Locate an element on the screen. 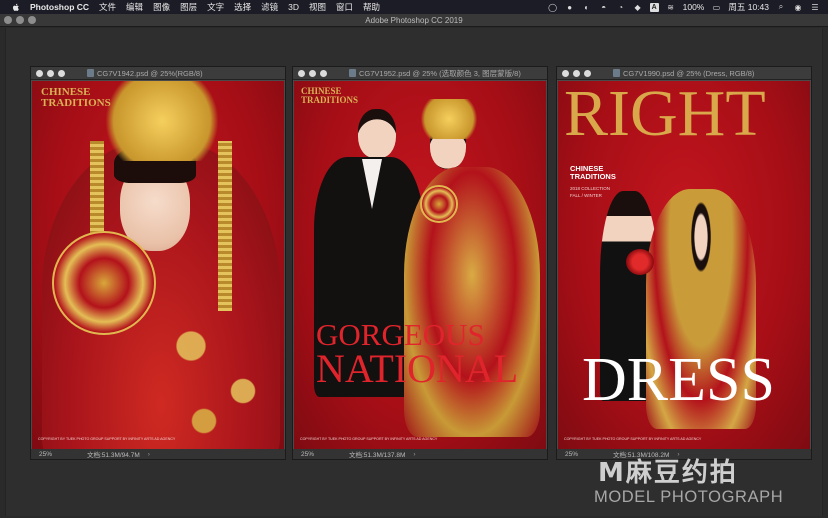 The width and height of the screenshot is (828, 518). qq-icon: ◐ is located at coordinates (587, 7).